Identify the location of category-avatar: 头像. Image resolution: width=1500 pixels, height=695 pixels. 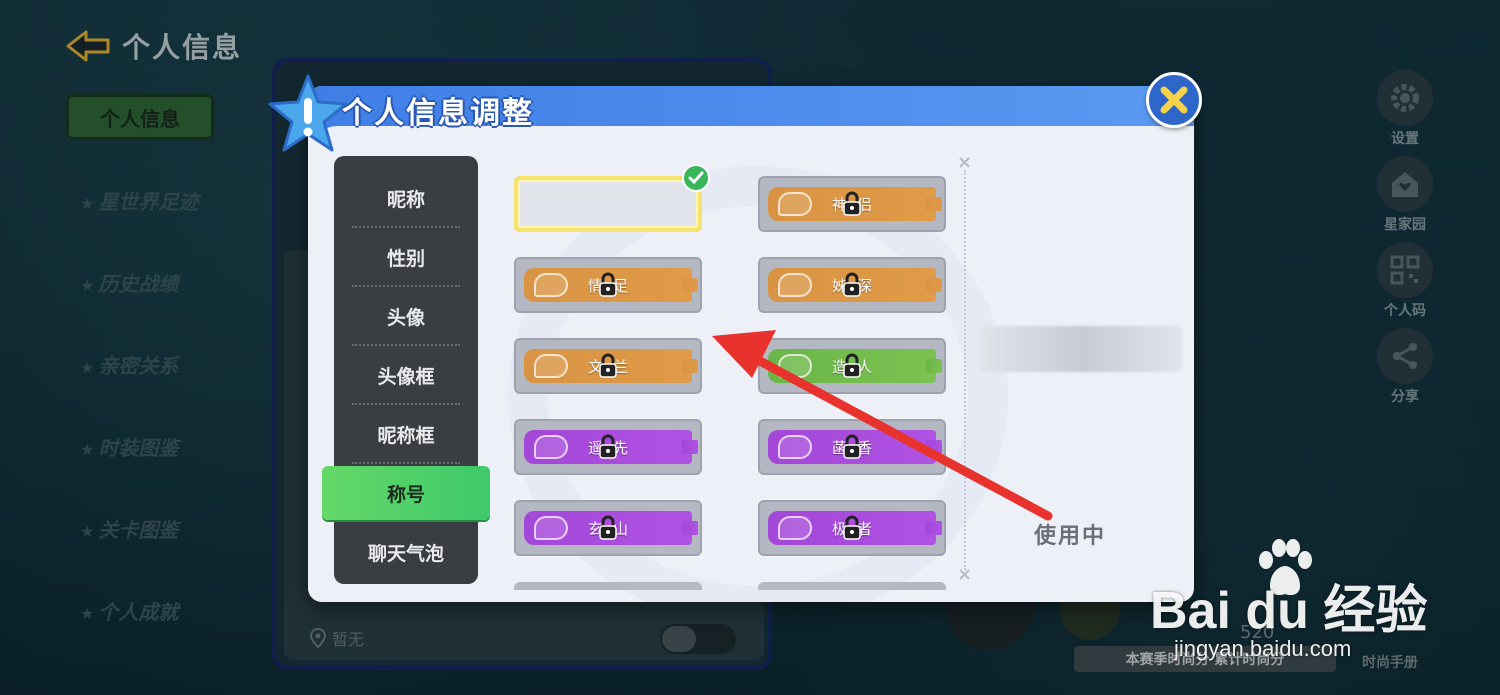
(406, 316).